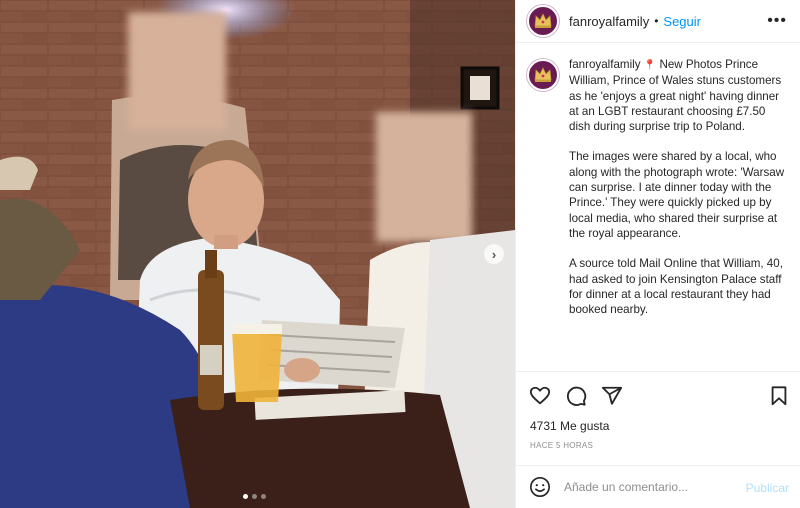 This screenshot has height=508, width=800. Describe the element at coordinates (767, 488) in the screenshot. I see `publish-button: Publicar` at that location.